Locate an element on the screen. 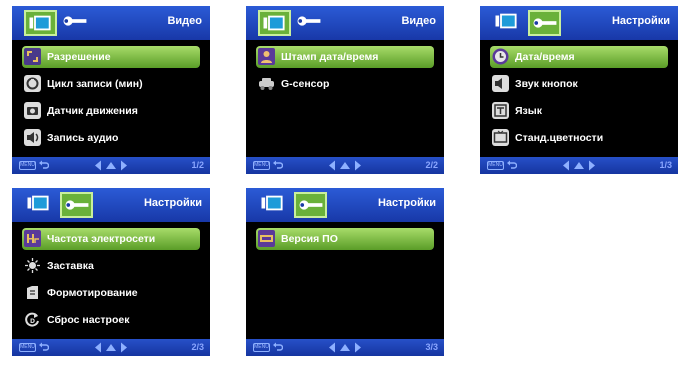 Image resolution: width=687 pixels, height=365 pixels. menu-item-label: G-сенсор is located at coordinates (305, 84).